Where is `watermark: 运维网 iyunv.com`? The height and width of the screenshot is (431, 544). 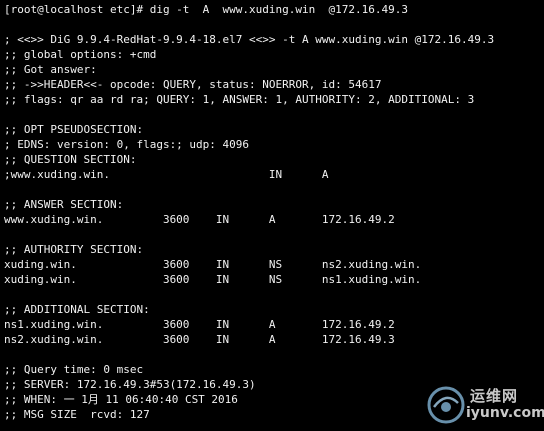 watermark: 运维网 iyunv.com is located at coordinates (485, 405).